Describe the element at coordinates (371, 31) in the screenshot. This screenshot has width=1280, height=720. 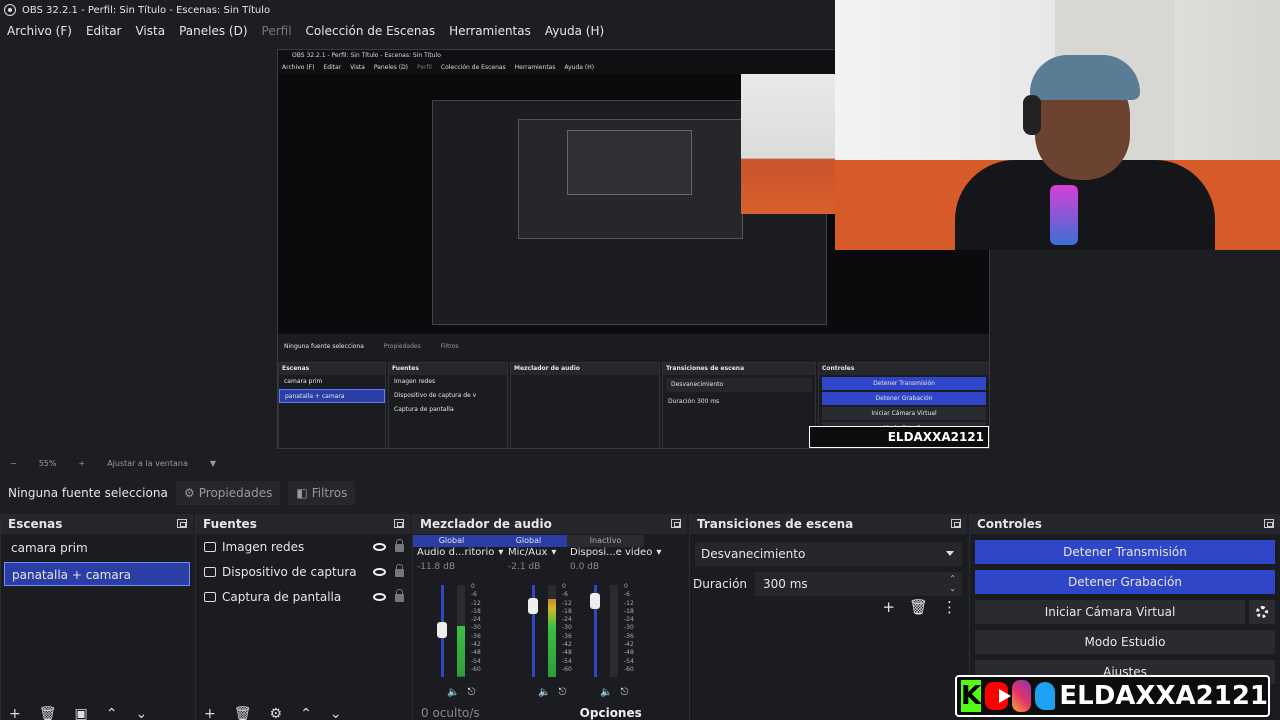
I see `menu-coleccion-escenas: Colección de Escenas` at that location.